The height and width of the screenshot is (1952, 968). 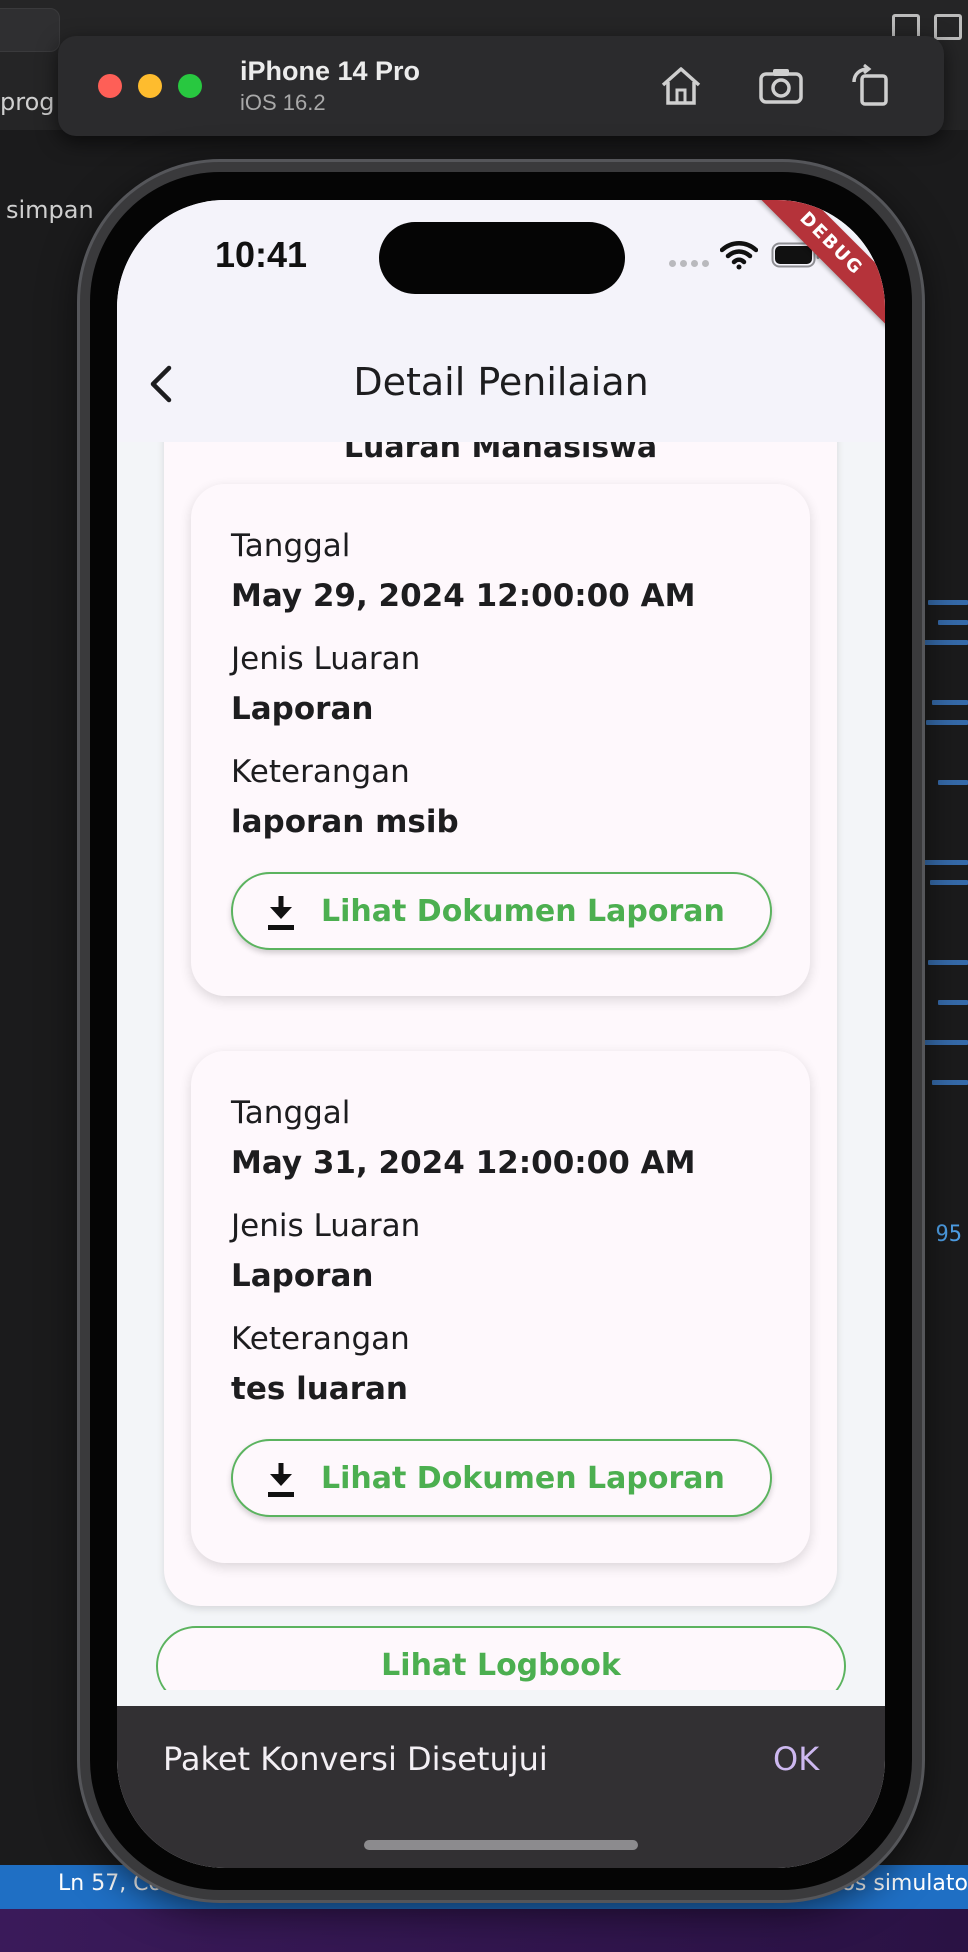 What do you see at coordinates (500, 453) in the screenshot?
I see `section-title: Luaran Mahasiswa` at bounding box center [500, 453].